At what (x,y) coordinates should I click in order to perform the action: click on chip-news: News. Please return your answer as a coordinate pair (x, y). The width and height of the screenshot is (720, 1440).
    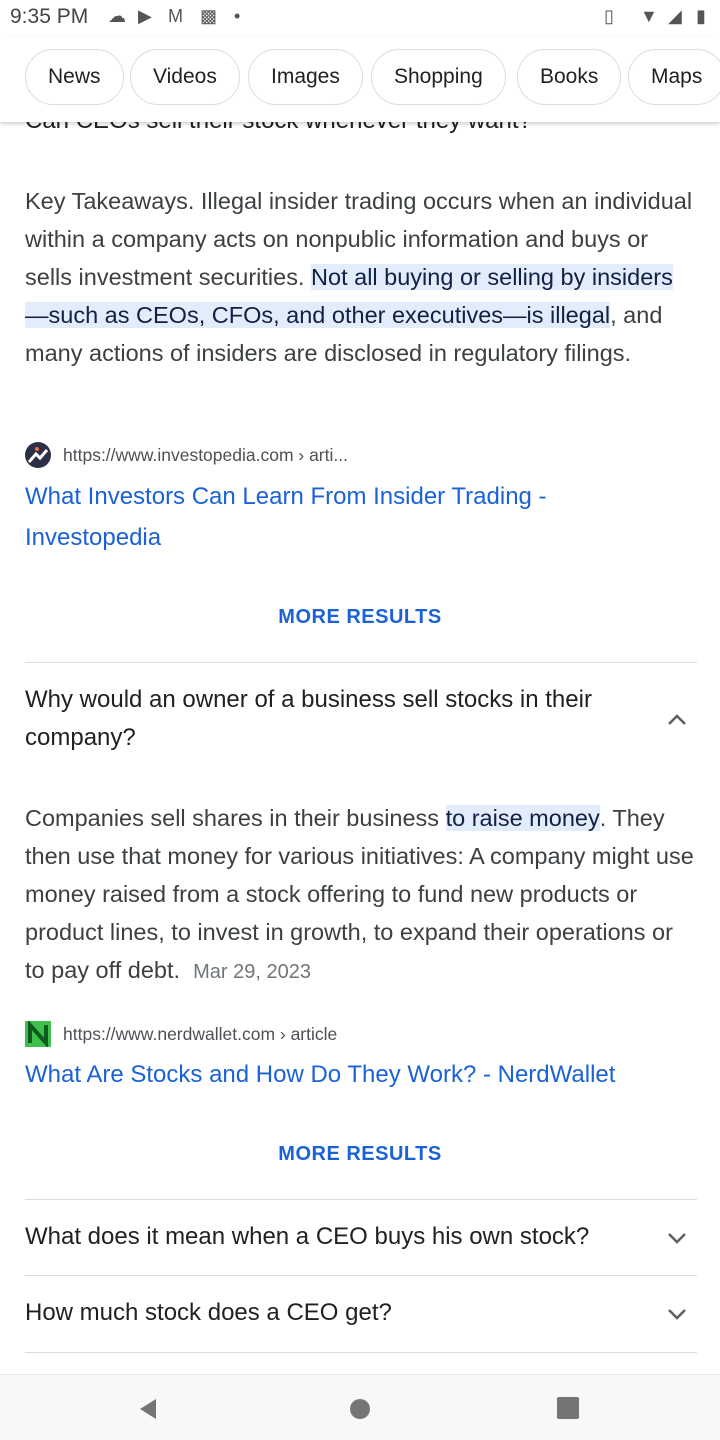
    Looking at the image, I should click on (74, 77).